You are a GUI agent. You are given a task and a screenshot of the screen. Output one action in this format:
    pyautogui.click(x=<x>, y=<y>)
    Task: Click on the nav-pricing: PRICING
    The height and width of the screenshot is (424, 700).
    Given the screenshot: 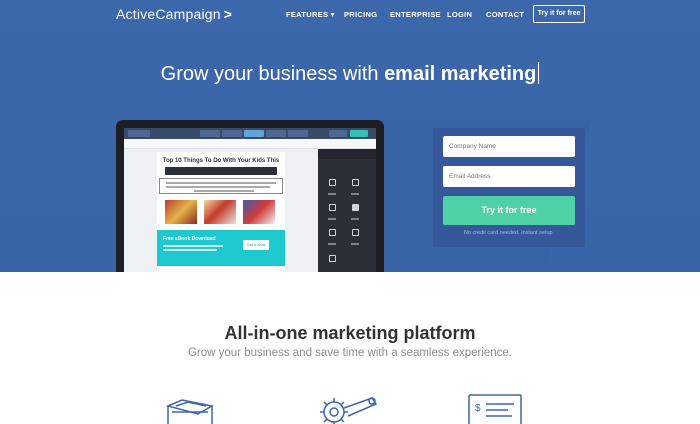 What is the action you would take?
    pyautogui.click(x=360, y=14)
    